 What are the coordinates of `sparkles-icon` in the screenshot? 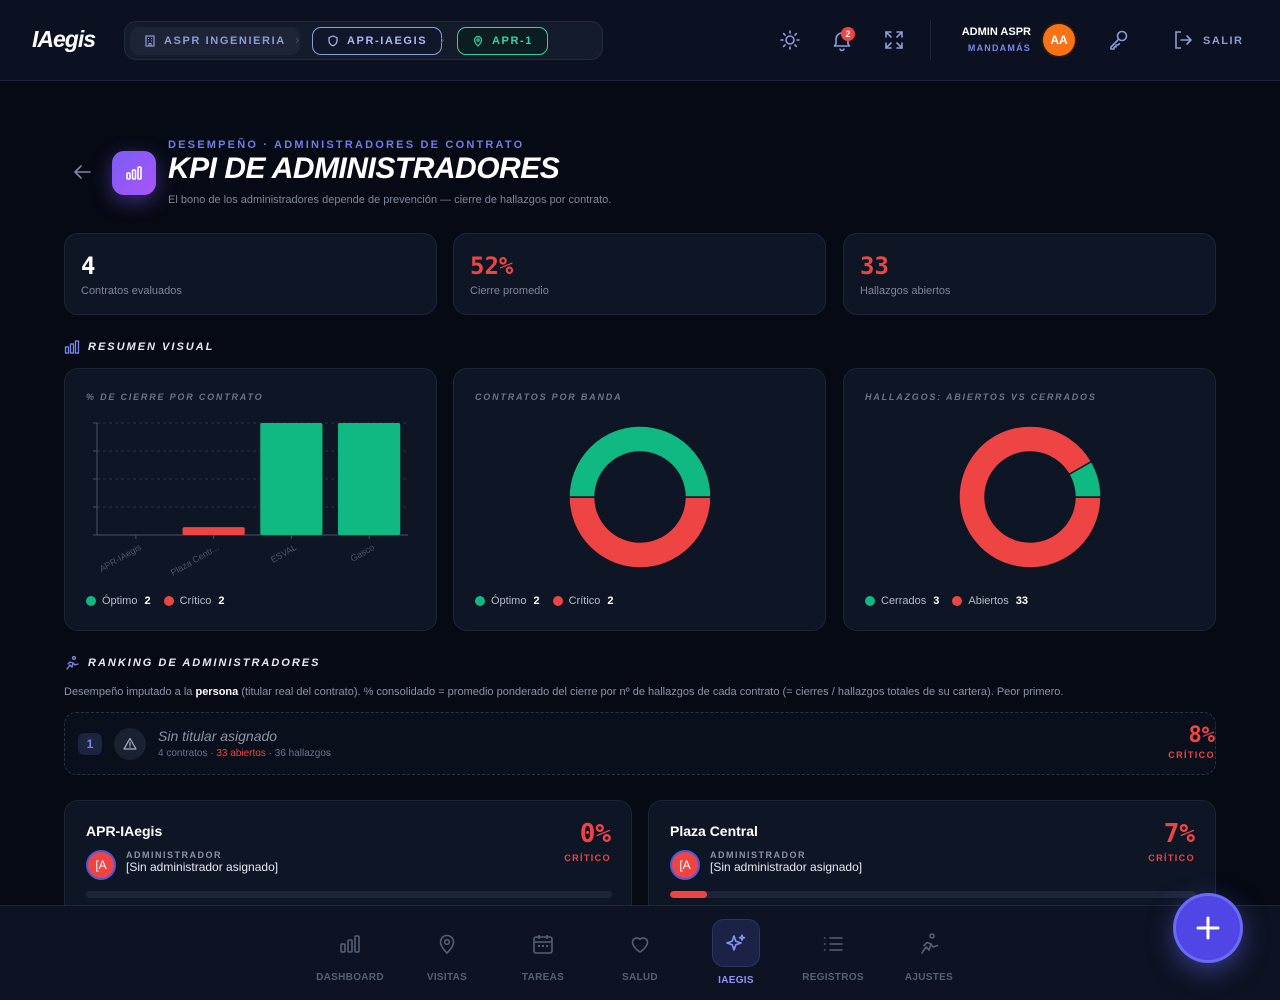 It's located at (736, 942).